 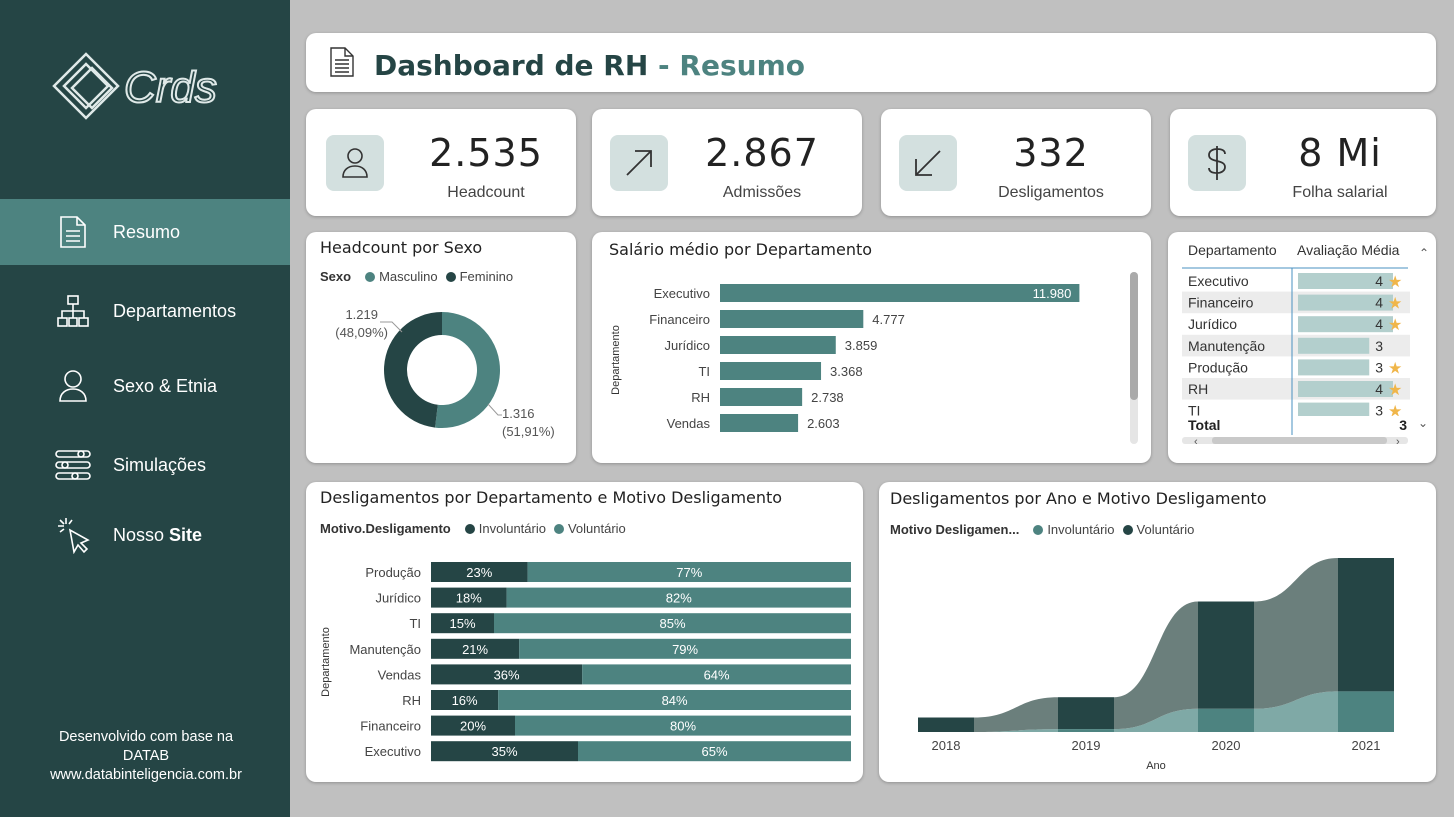 I want to click on kpi-label: Headcount, so click(x=486, y=192).